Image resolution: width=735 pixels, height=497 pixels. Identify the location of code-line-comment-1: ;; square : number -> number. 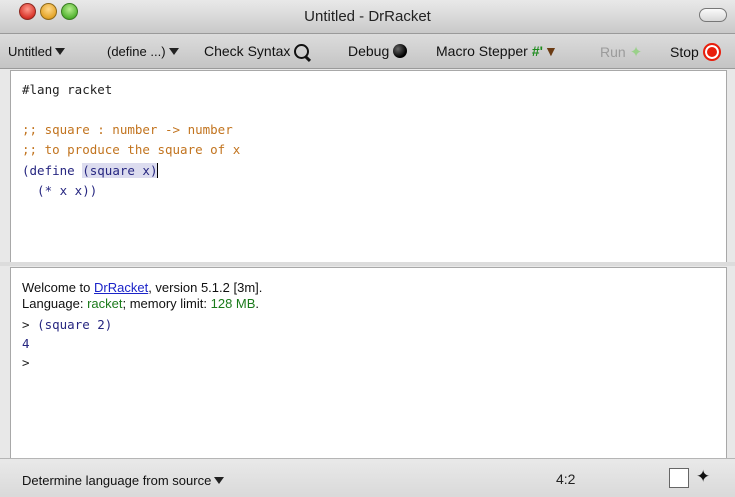
(127, 129).